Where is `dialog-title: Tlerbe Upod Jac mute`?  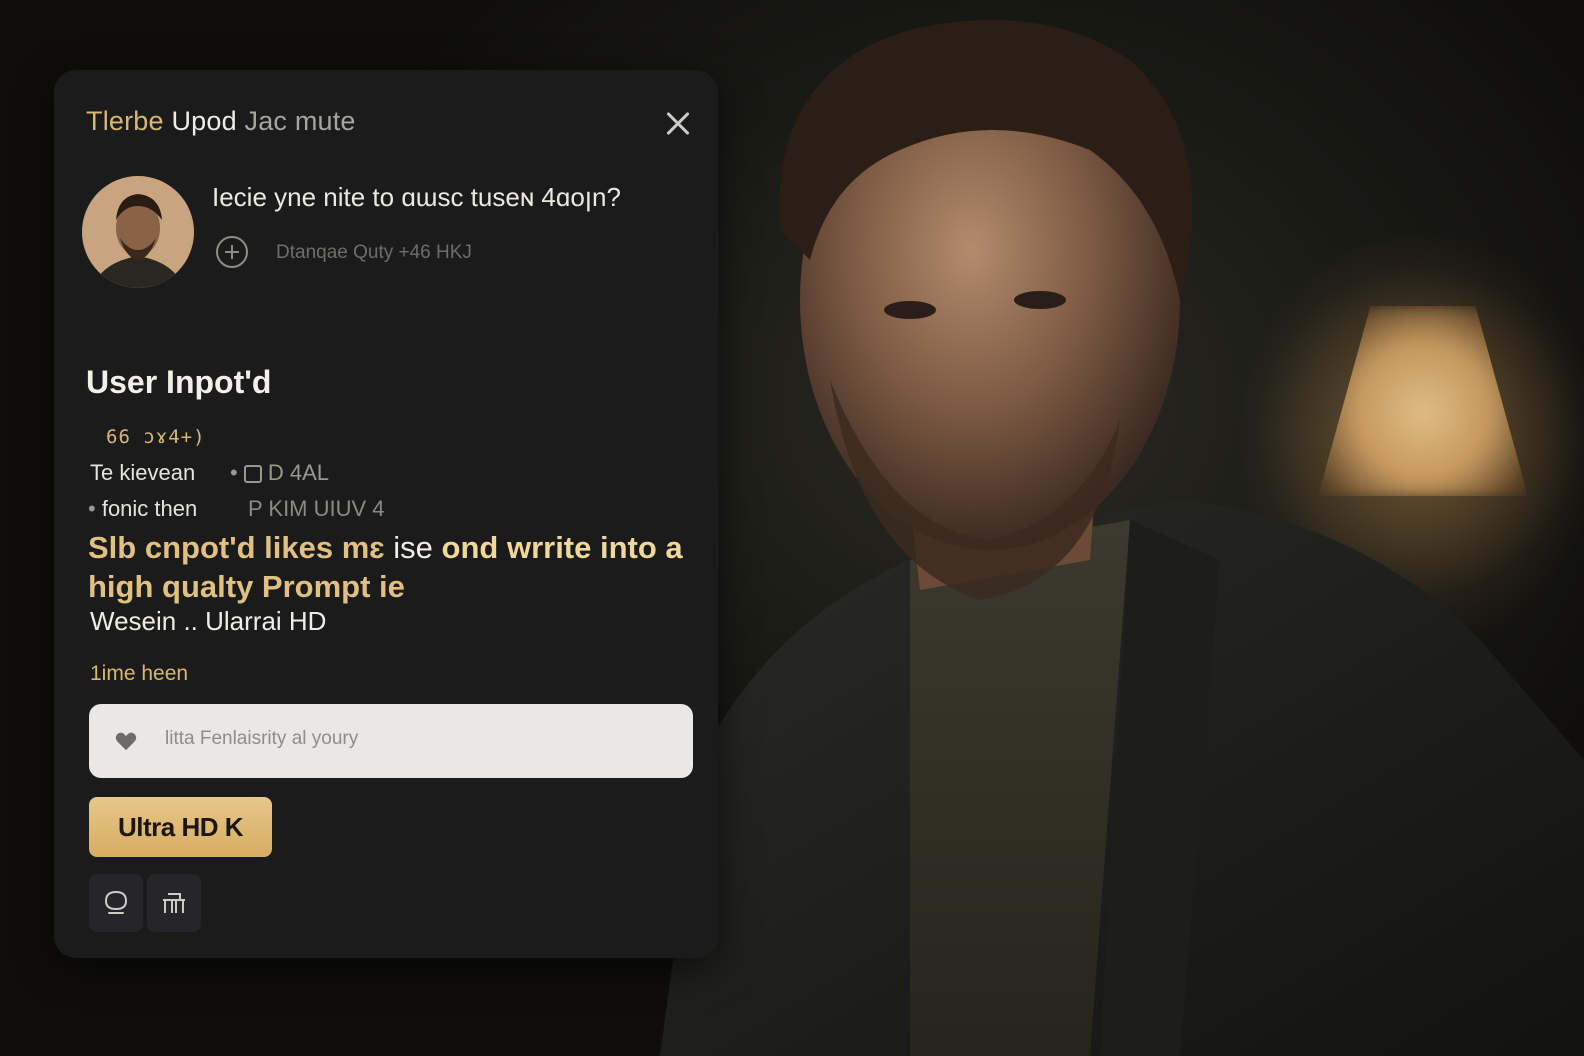 dialog-title: Tlerbe Upod Jac mute is located at coordinates (221, 121).